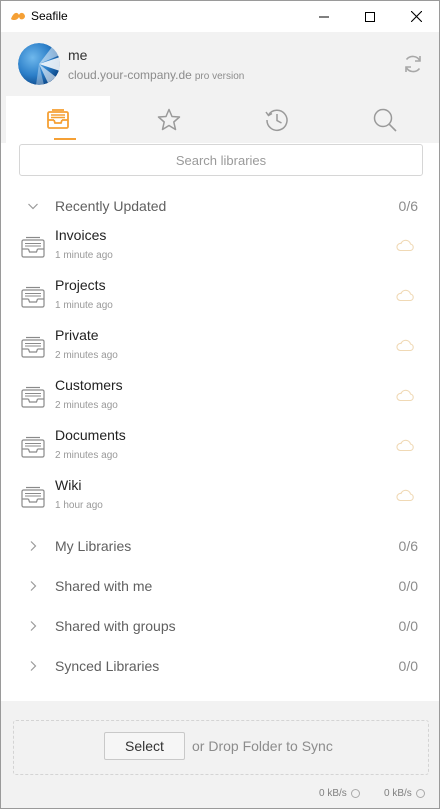  What do you see at coordinates (262, 746) in the screenshot?
I see `drop-folder-hint: or Drop Folder to Sync` at bounding box center [262, 746].